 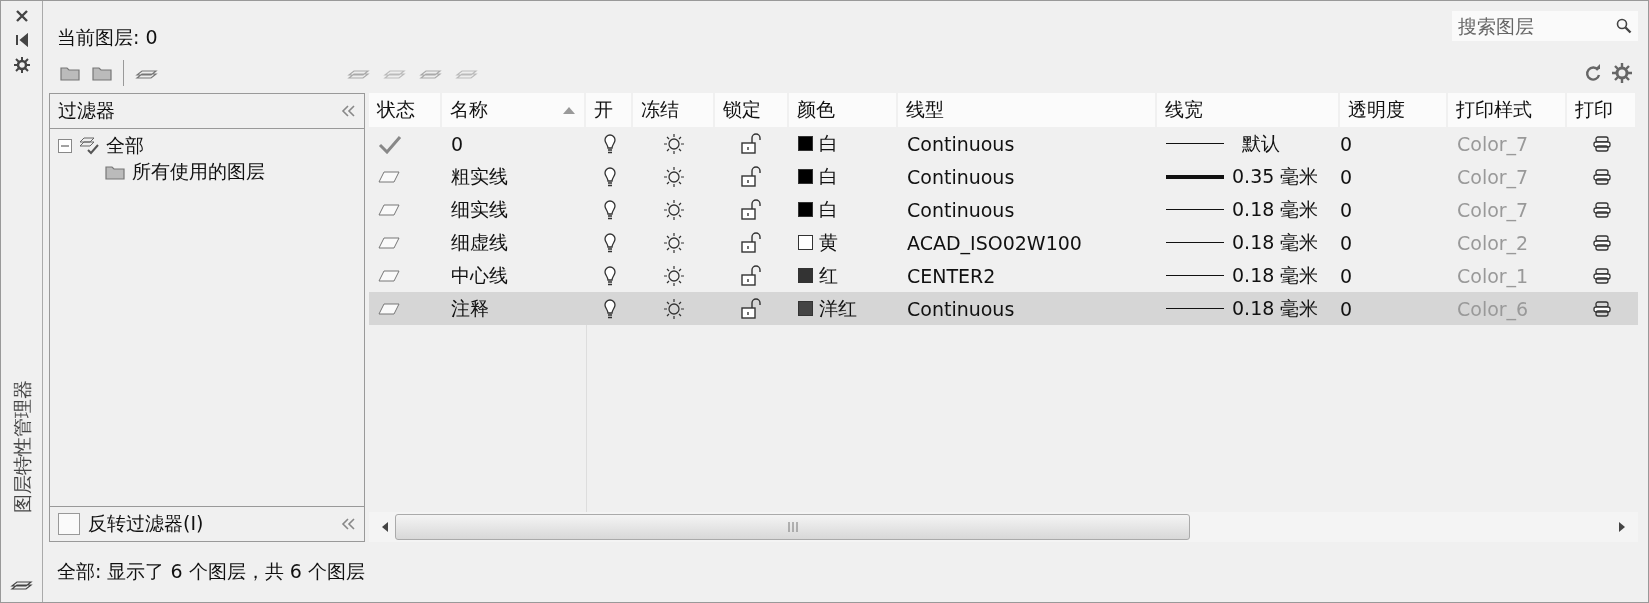 What do you see at coordinates (89, 146) in the screenshot?
I see `layers-check-icon` at bounding box center [89, 146].